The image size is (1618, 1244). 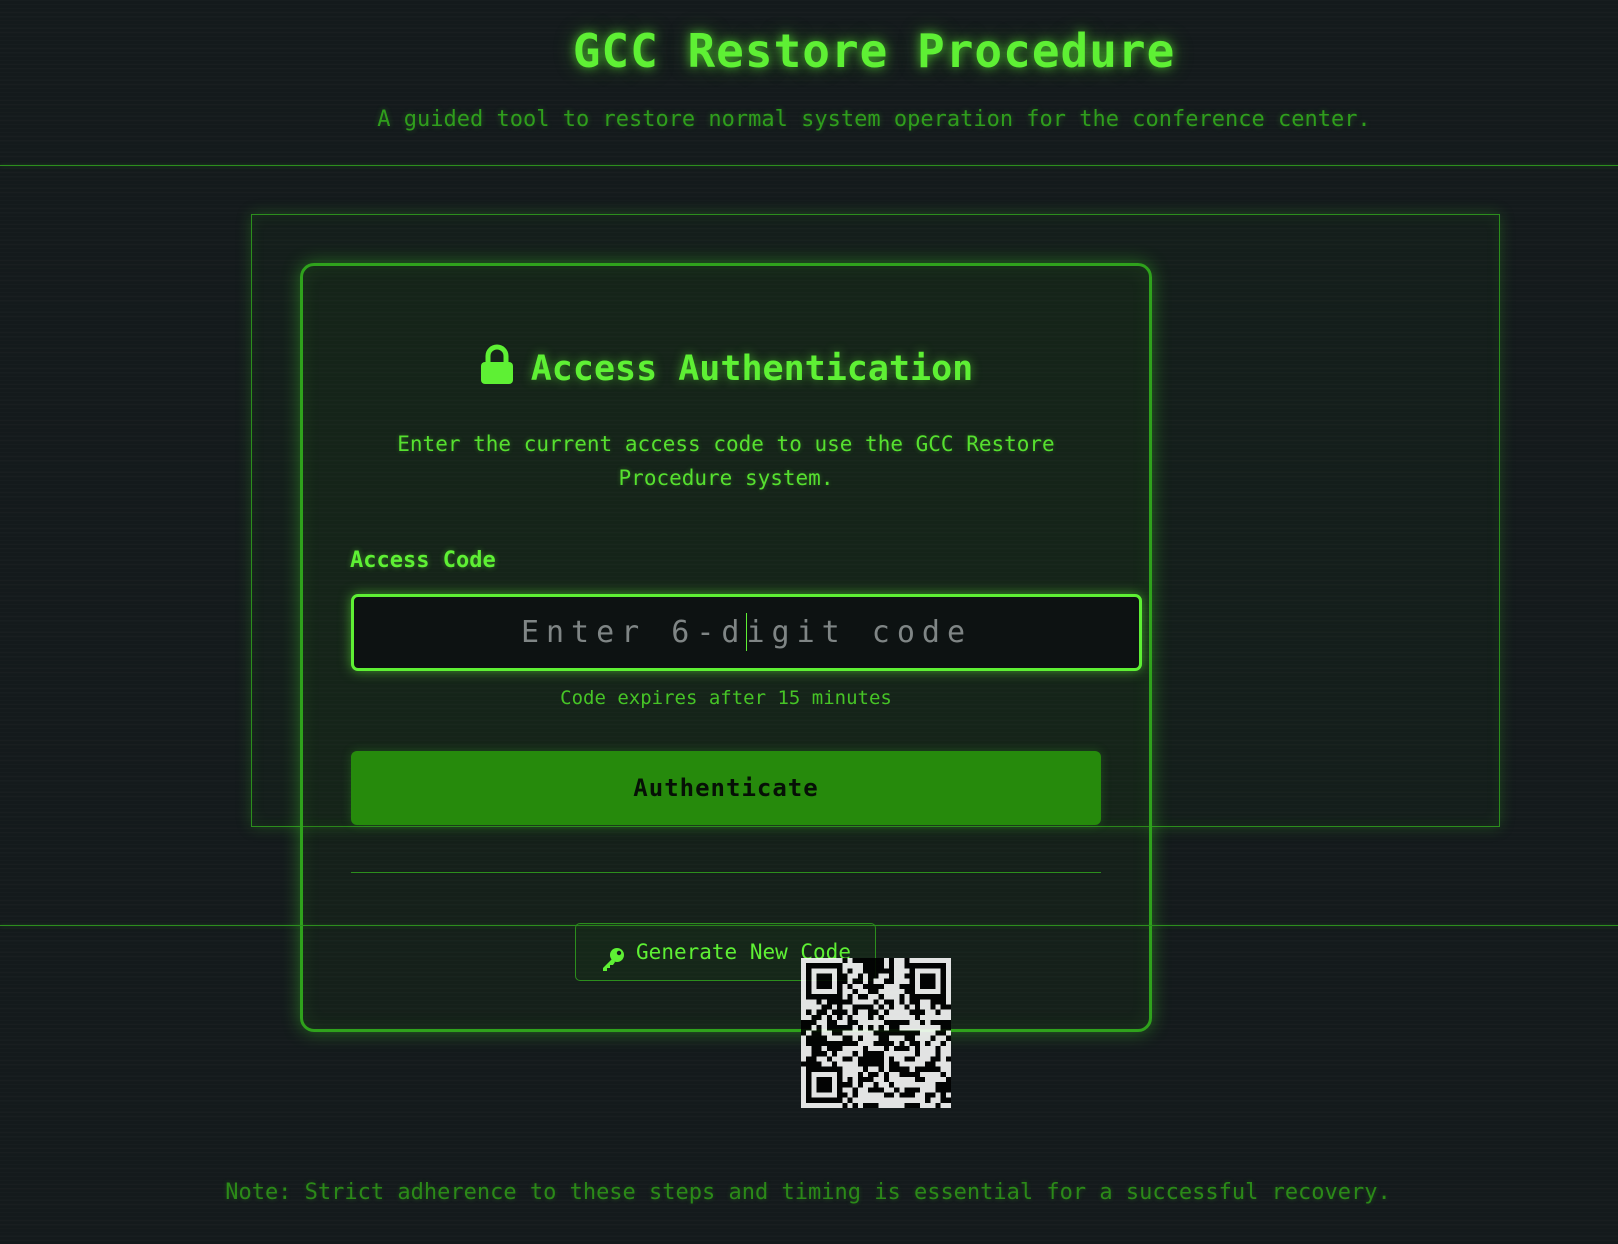 I want to click on page-title: GCC Restore Procedure, so click(x=874, y=51).